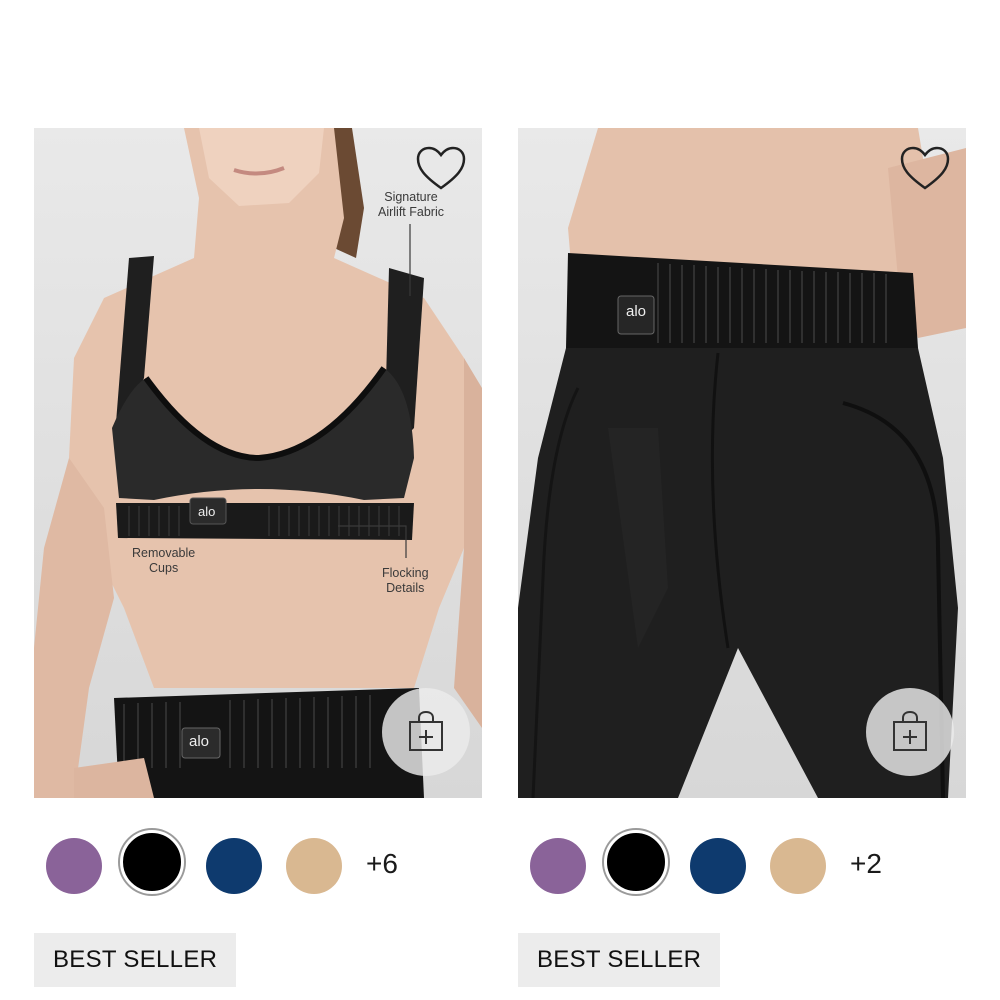 Image resolution: width=1000 pixels, height=1000 pixels. What do you see at coordinates (866, 864) in the screenshot?
I see `more-colors-link: +2` at bounding box center [866, 864].